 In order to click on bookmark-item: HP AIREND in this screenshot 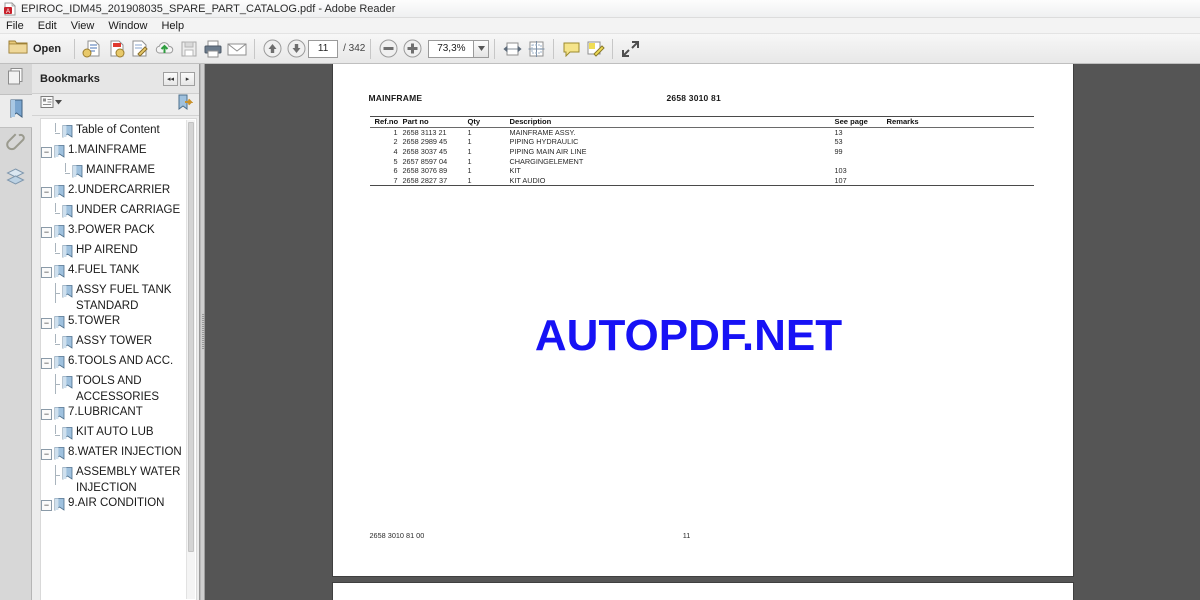, I will do `click(118, 253)`.